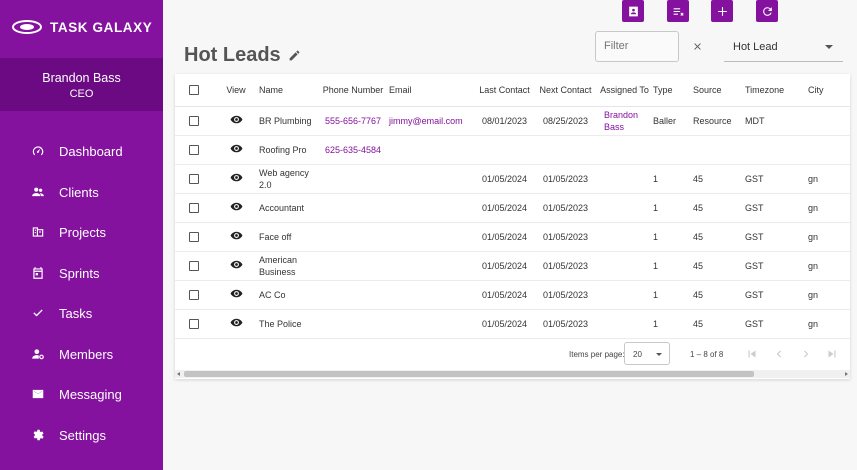 The height and width of the screenshot is (470, 857). What do you see at coordinates (288, 121) in the screenshot?
I see `lead-name: BR Plumbing` at bounding box center [288, 121].